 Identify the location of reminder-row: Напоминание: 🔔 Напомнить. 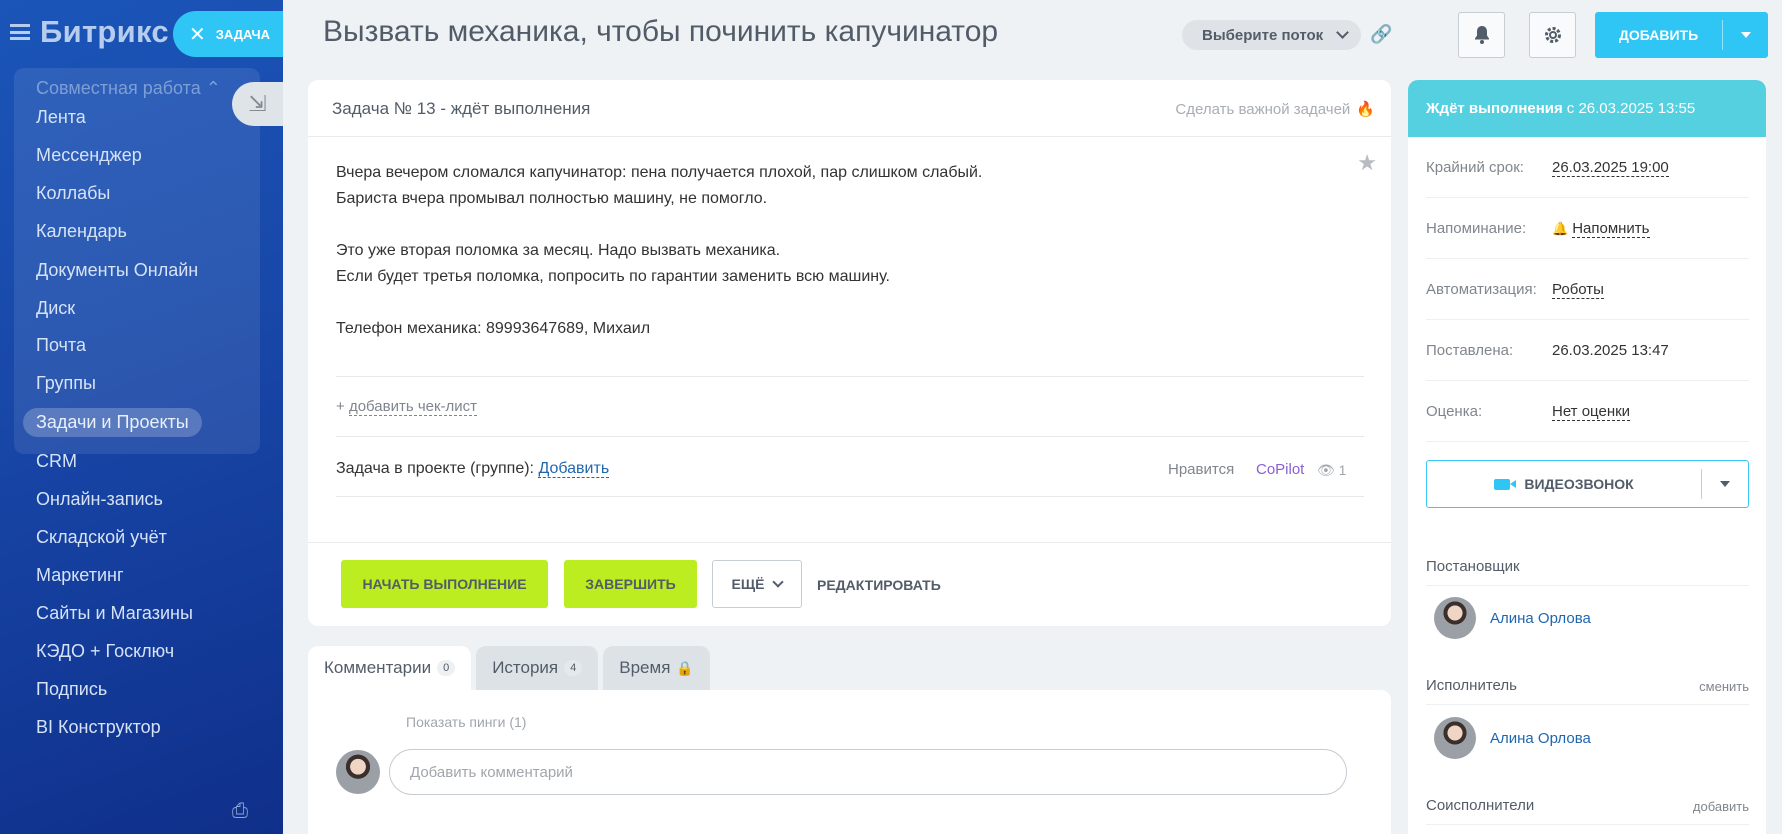
(1587, 228).